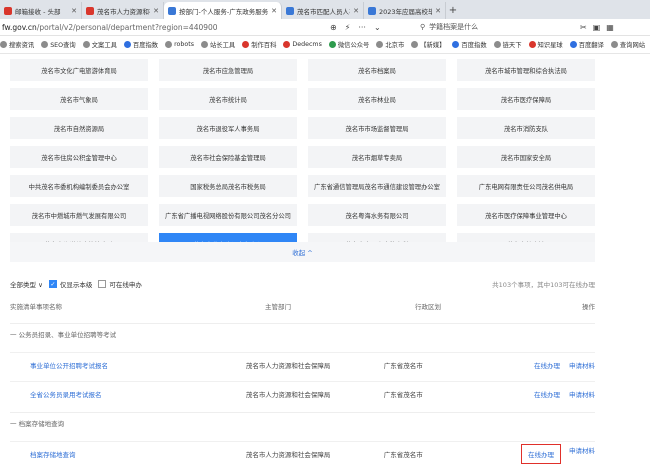  Describe the element at coordinates (377, 186) in the screenshot. I see `department-button: 广东省通信管理局茂名市通信建设管理办公室` at that location.